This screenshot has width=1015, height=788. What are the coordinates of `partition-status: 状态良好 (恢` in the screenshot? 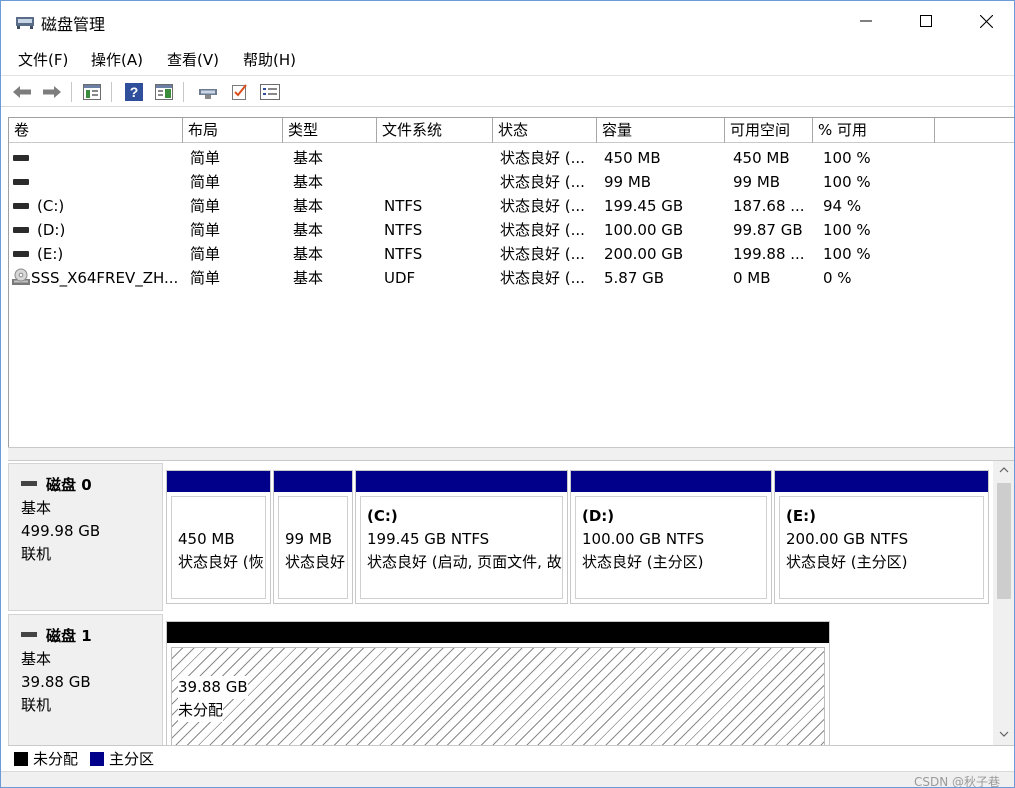 It's located at (221, 562).